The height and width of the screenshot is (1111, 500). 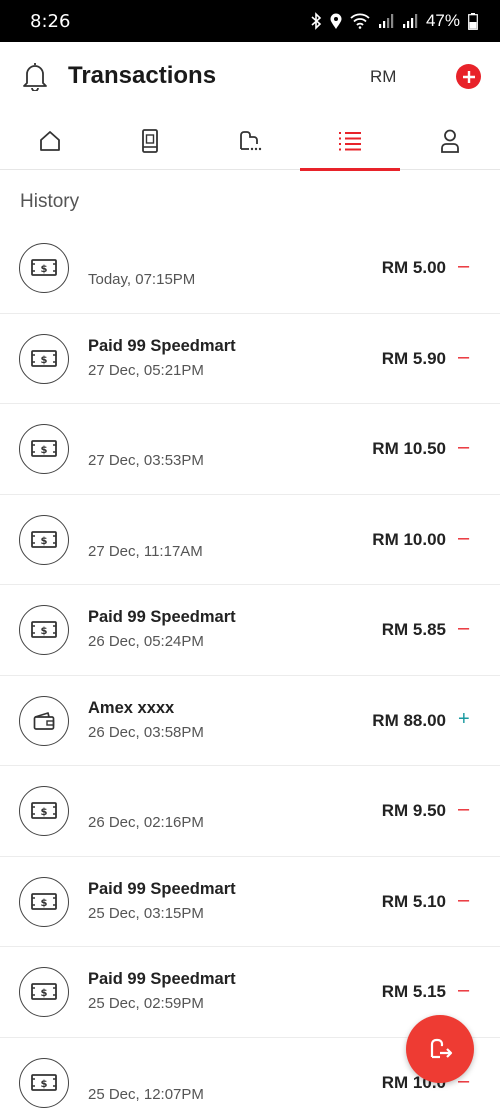 I want to click on transaction-row: $27 Dec, 11:17AM RM 10.00–, so click(x=250, y=540).